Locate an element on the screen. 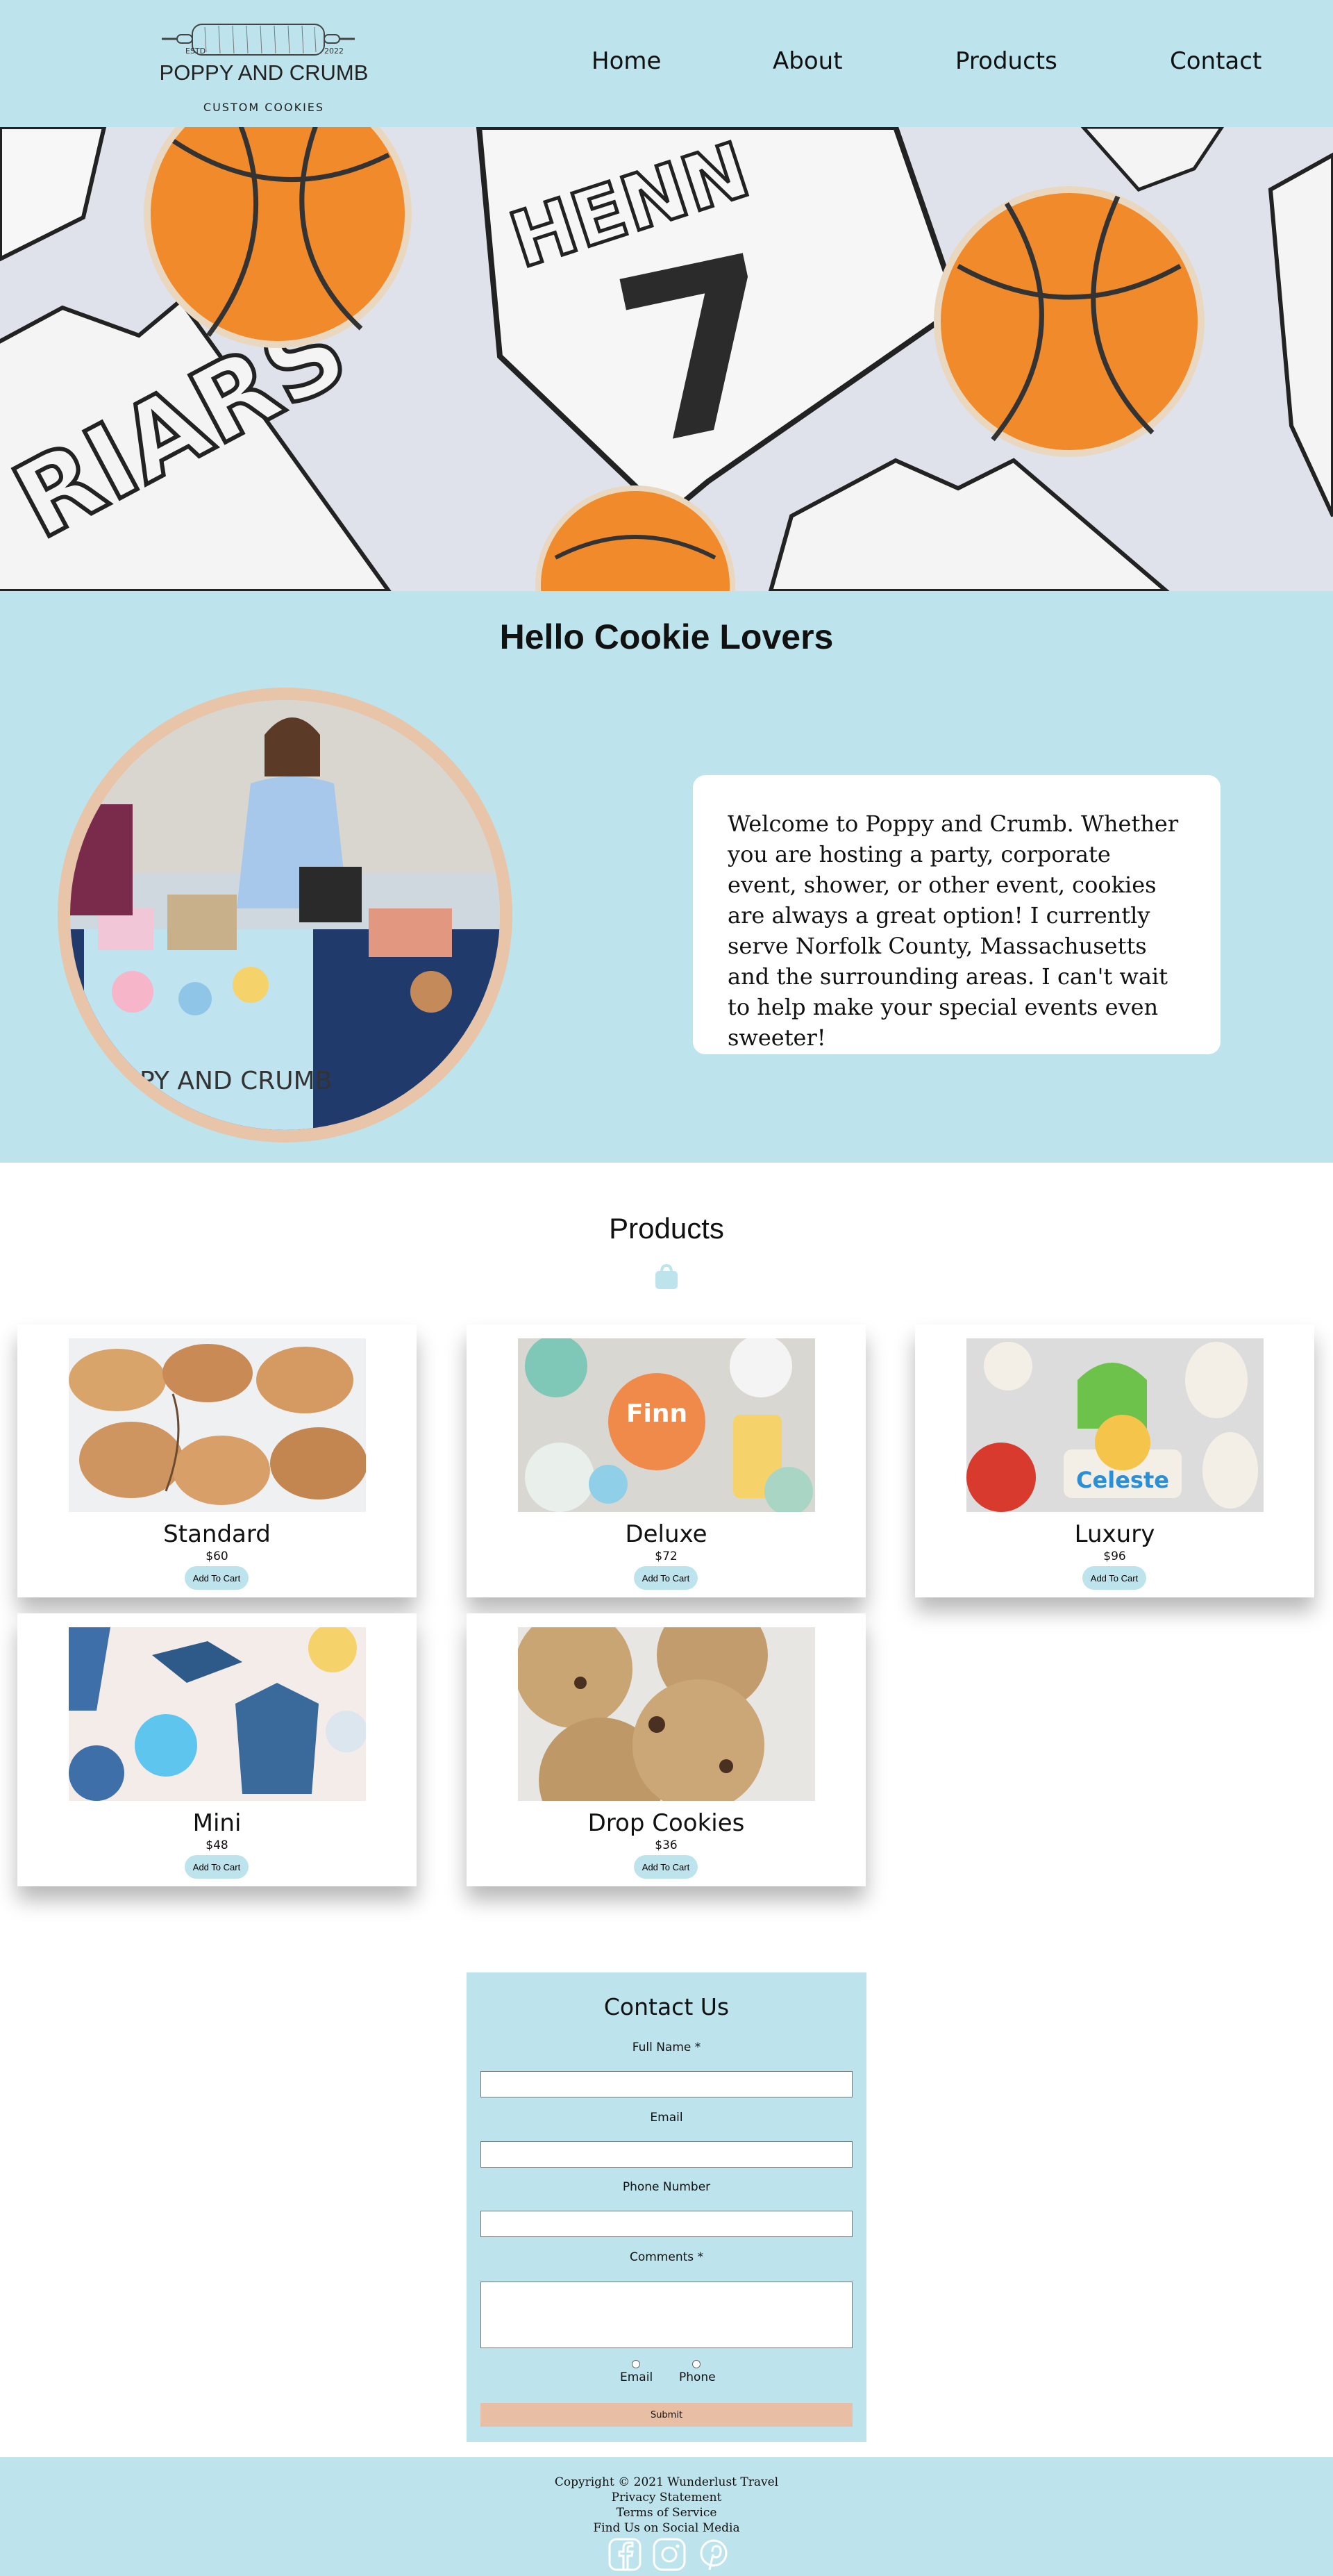  product-card-drop-cookies: Drop Cookies $36 Add To Cart is located at coordinates (666, 1749).